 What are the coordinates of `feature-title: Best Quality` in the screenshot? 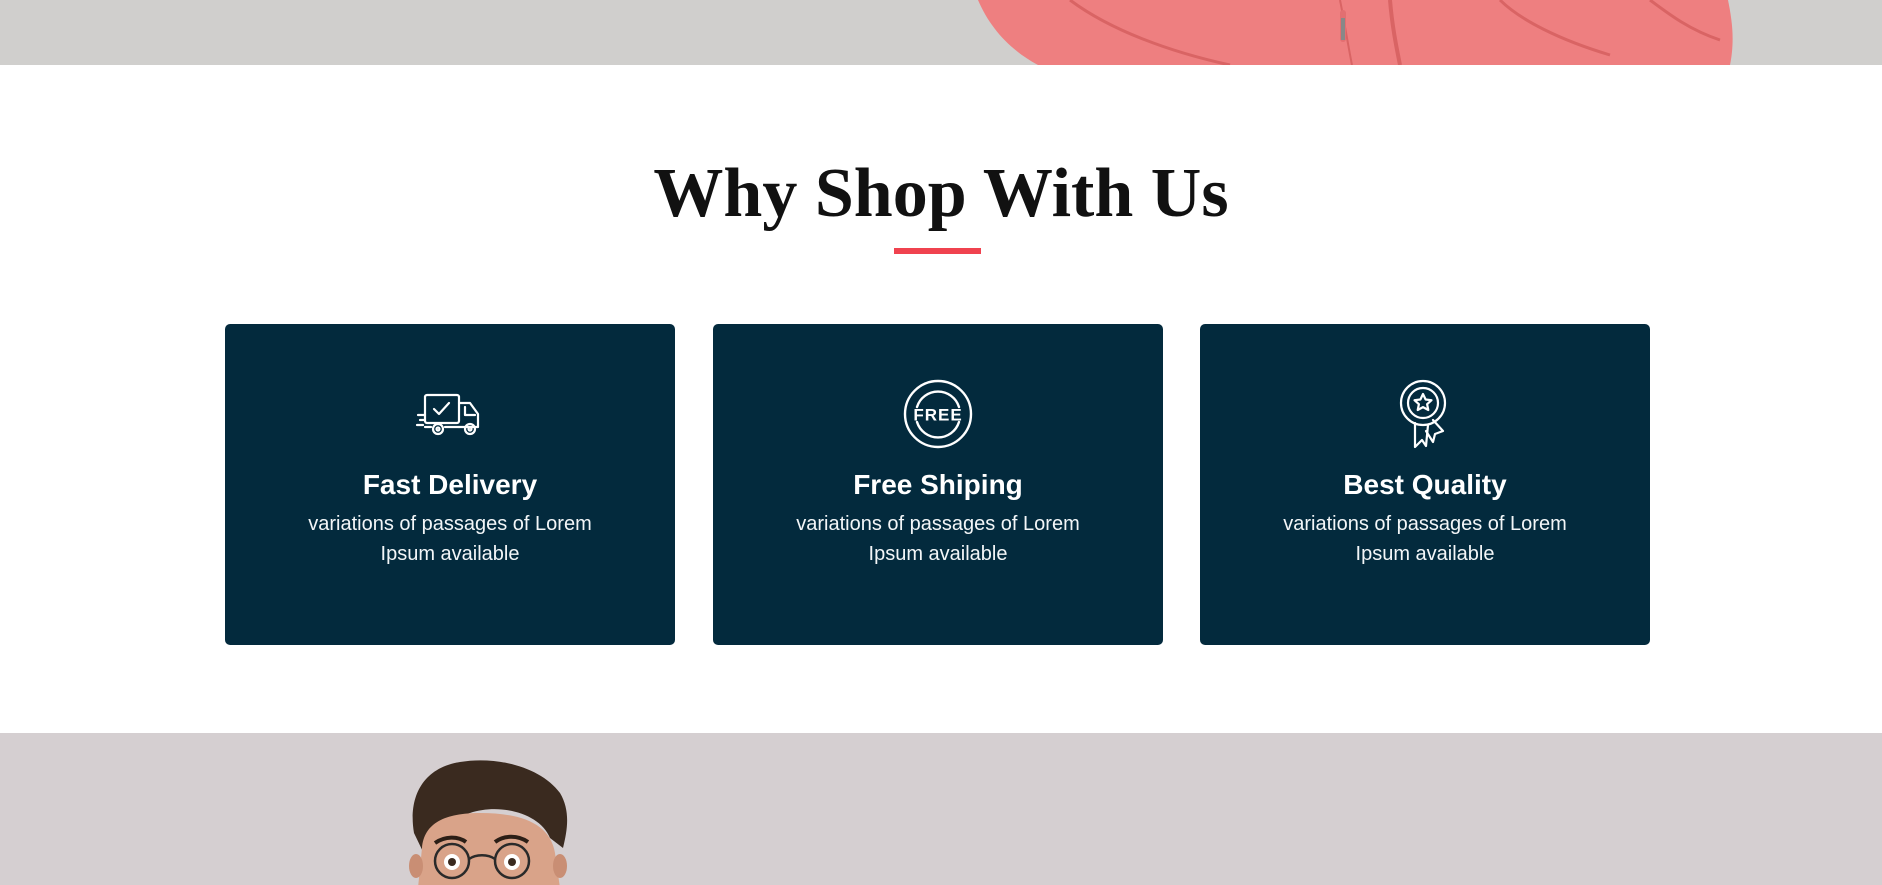 It's located at (1425, 484).